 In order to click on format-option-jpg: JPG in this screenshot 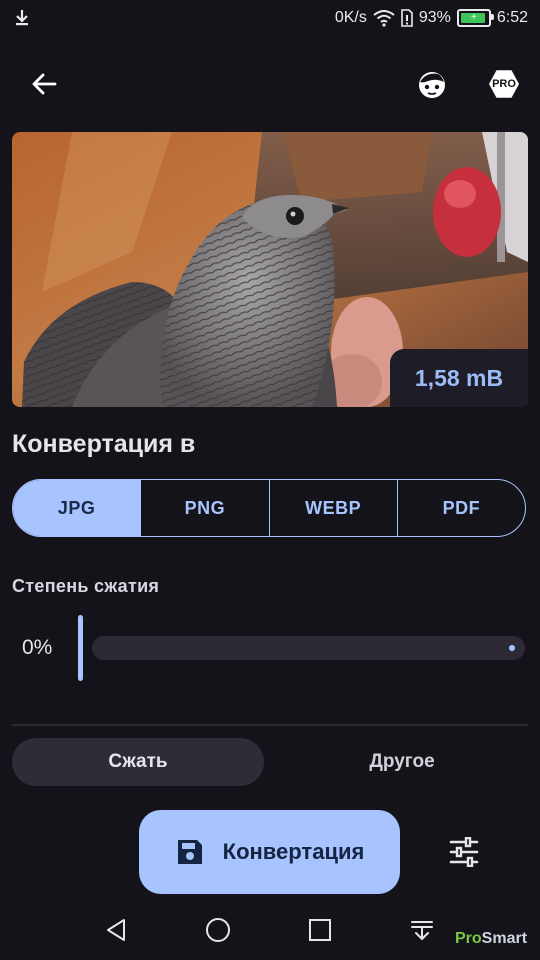, I will do `click(77, 508)`.